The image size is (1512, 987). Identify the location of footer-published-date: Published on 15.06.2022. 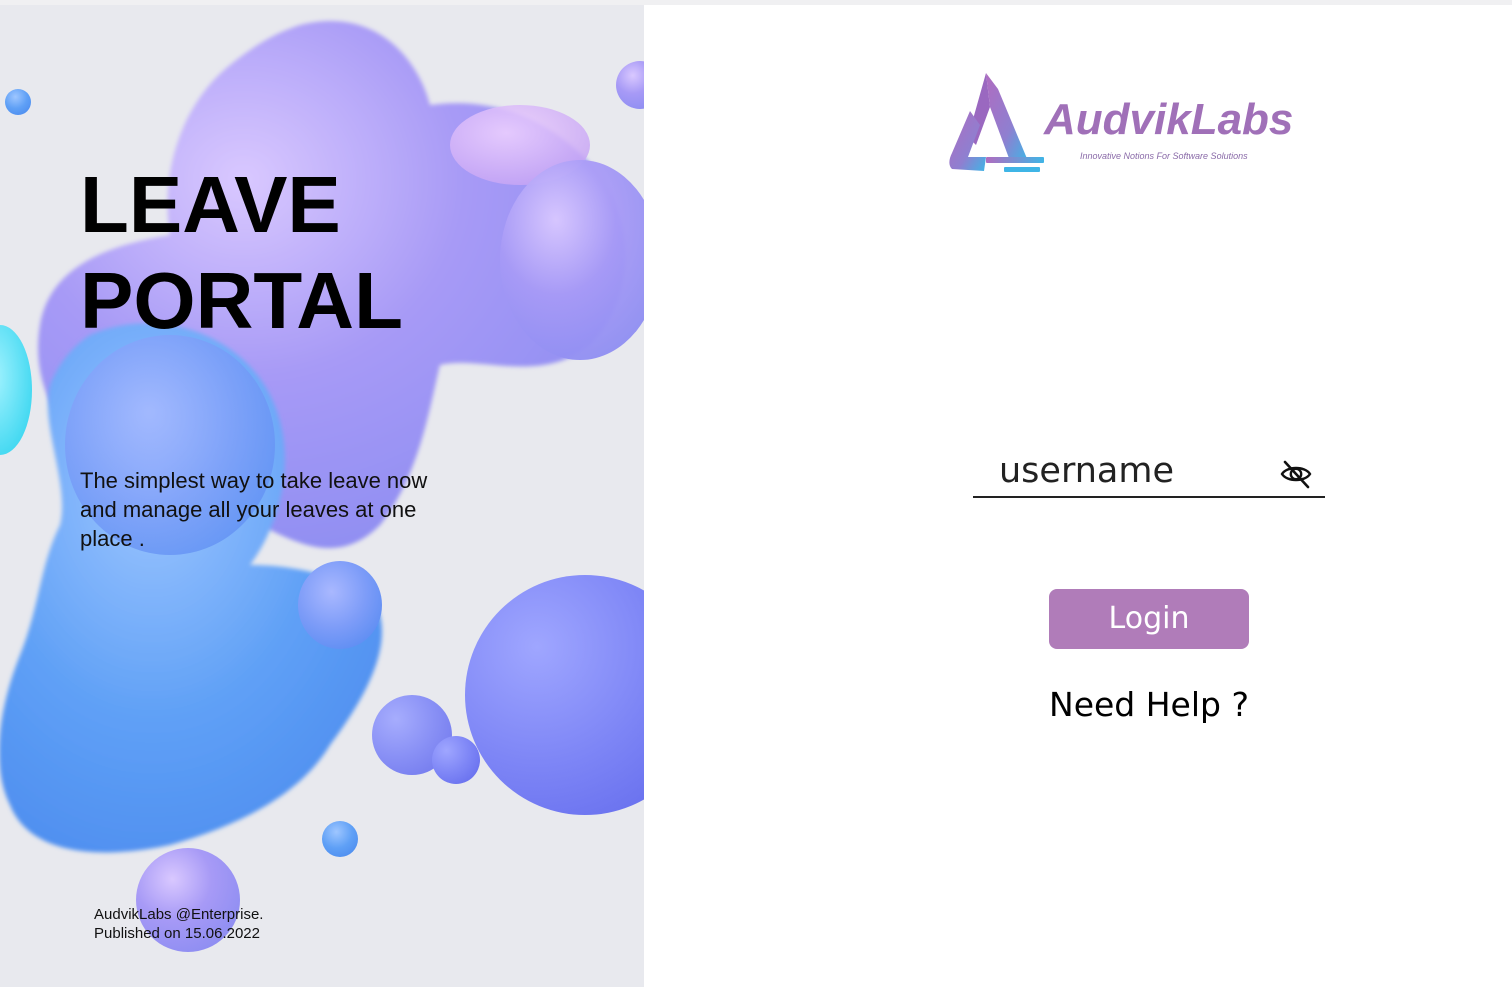
(177, 933).